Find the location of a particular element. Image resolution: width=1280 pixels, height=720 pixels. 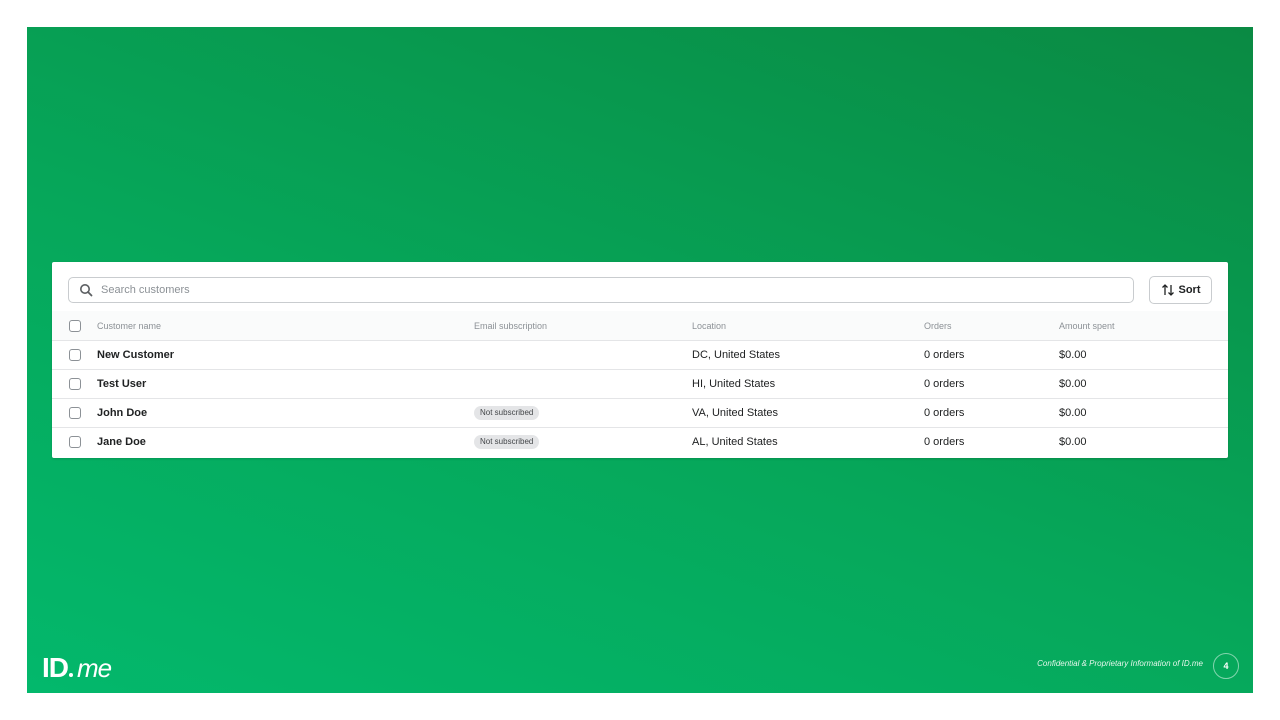

sort-arrows-icon is located at coordinates (1167, 290).